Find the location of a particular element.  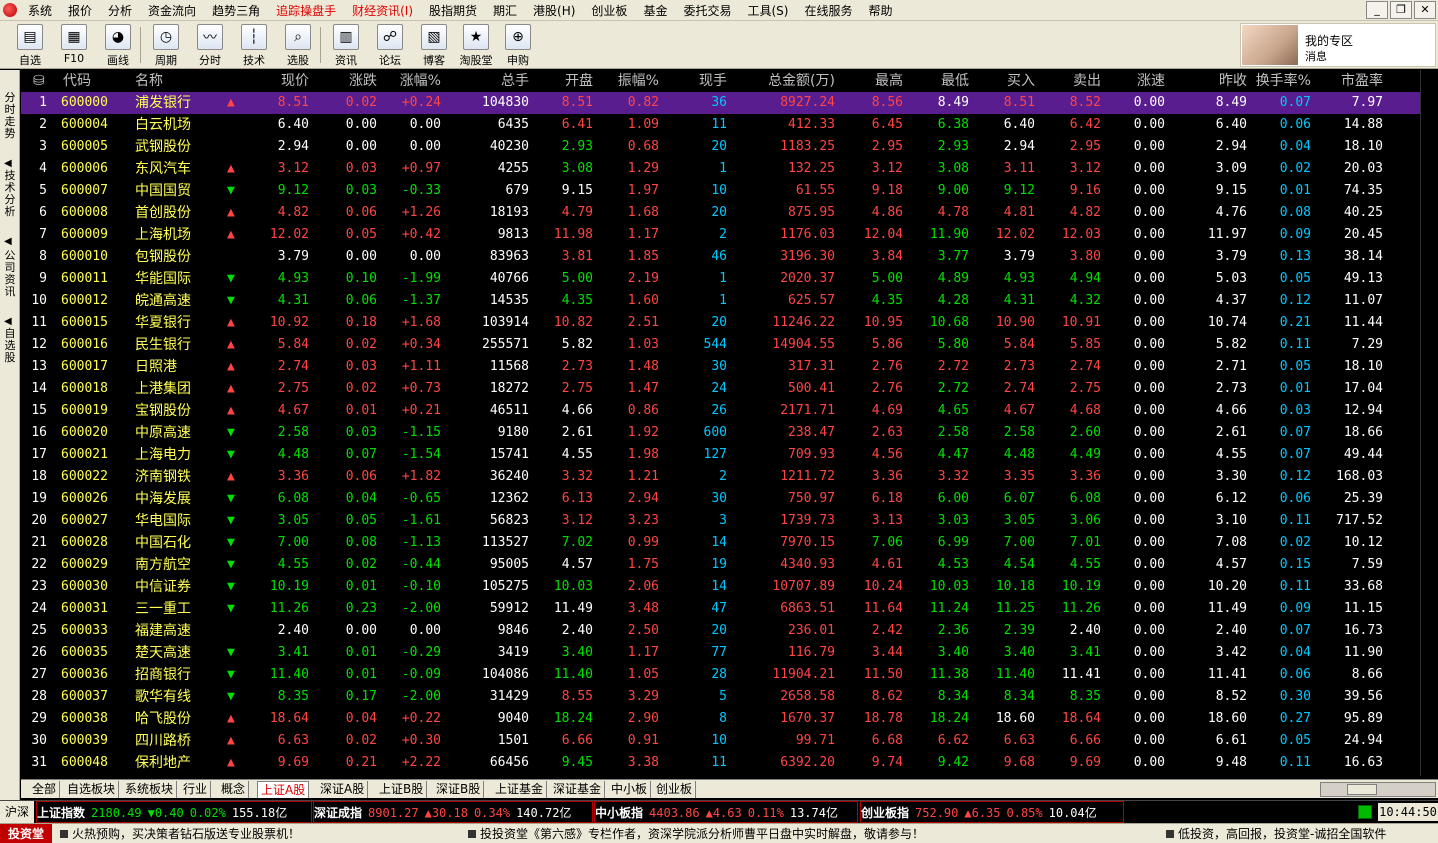

menu-item: 报价 is located at coordinates (80, 10).